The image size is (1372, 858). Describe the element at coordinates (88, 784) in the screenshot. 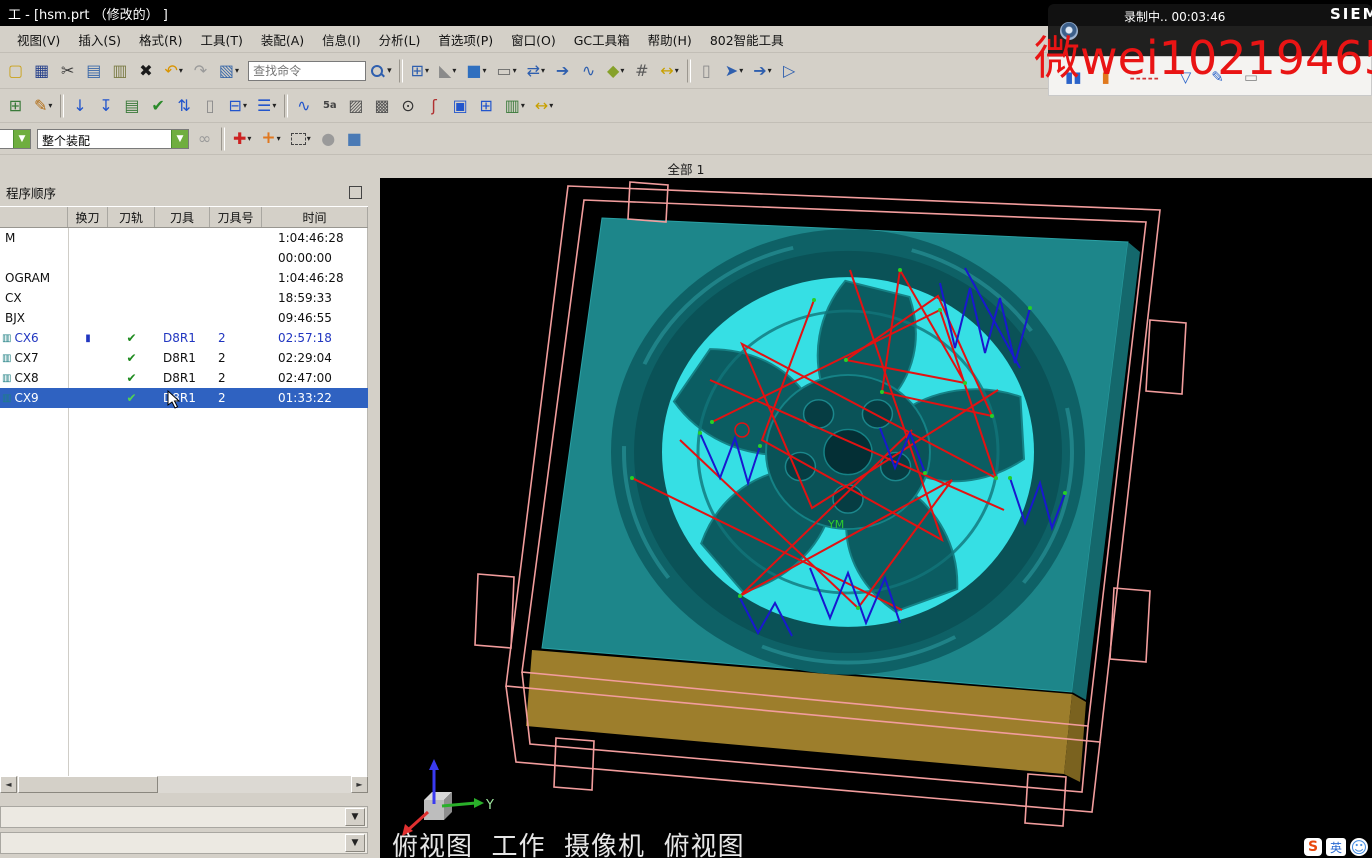

I see `scrollbar-thumb` at that location.